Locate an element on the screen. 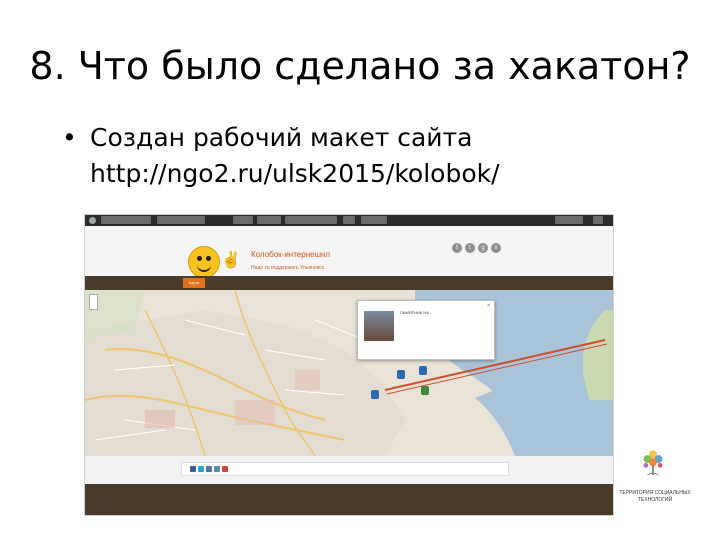  site-name: Колобок-интернешнл is located at coordinates (290, 254).